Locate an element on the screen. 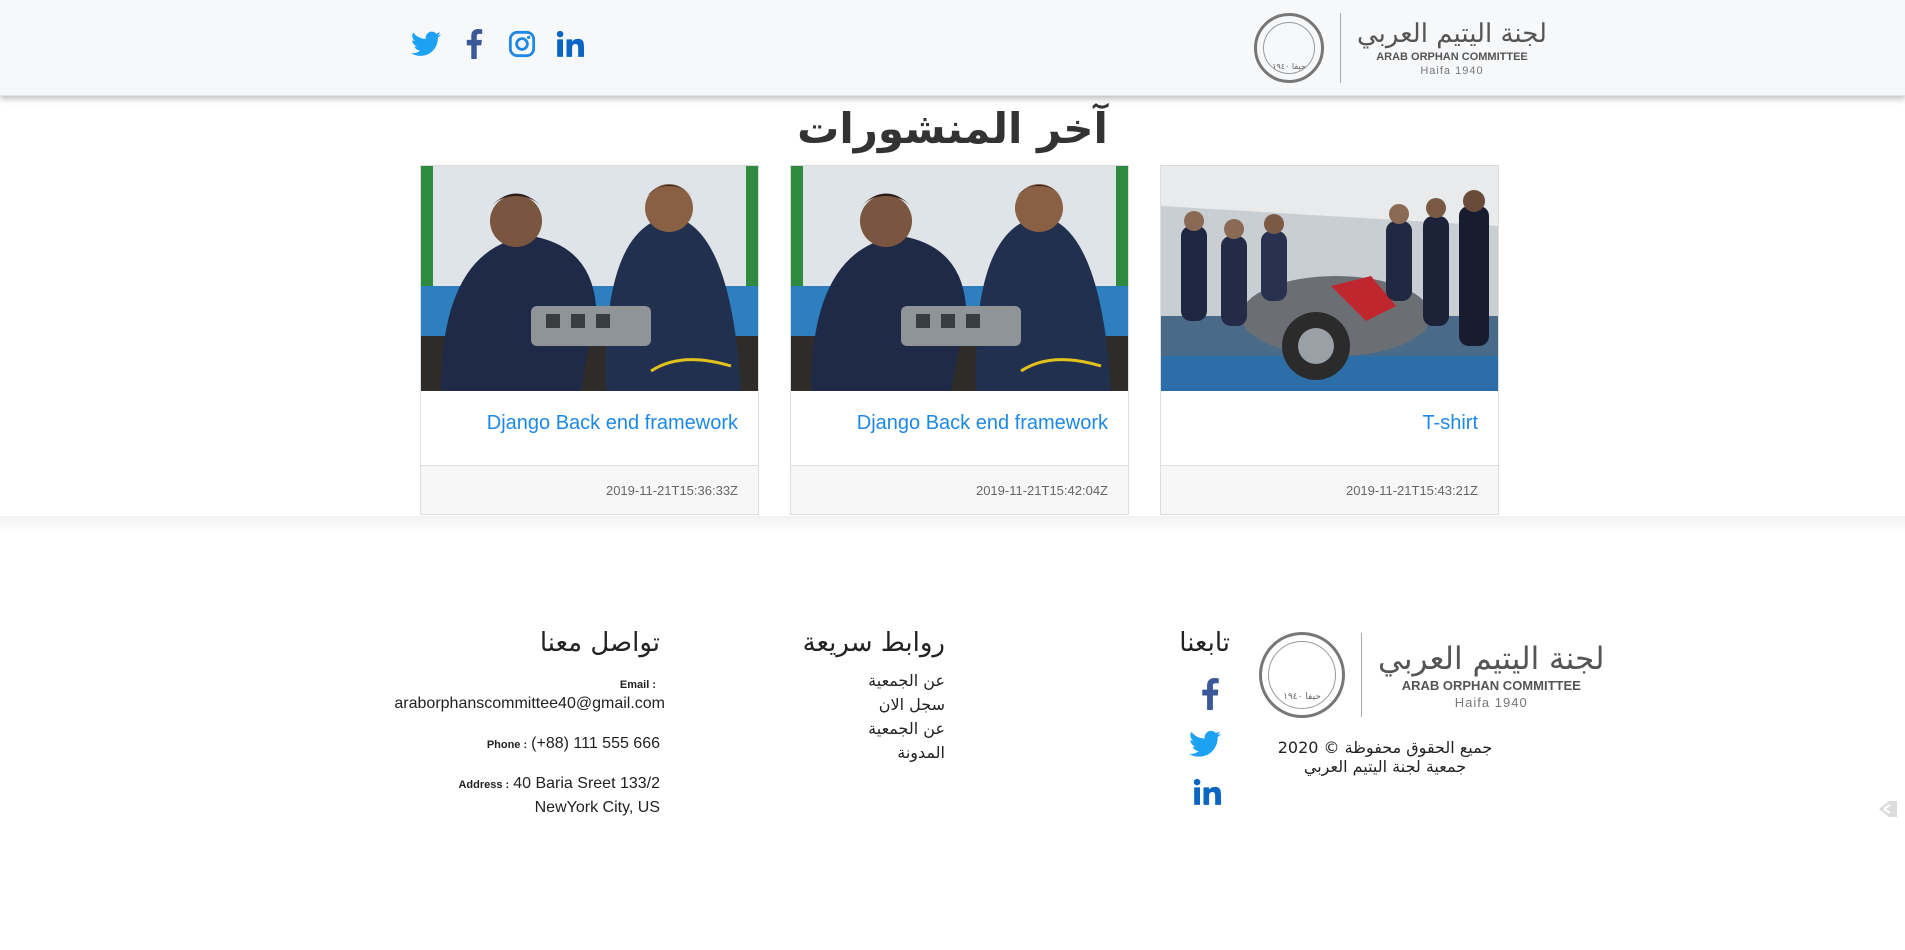 The width and height of the screenshot is (1905, 950). post-date: 2019-11-21T15:42:04Z is located at coordinates (1041, 490).